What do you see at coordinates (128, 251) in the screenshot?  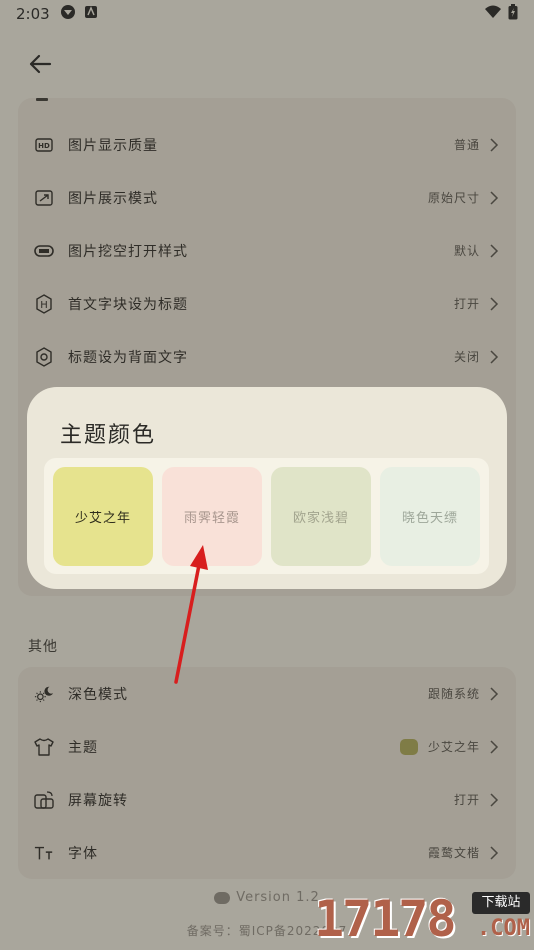 I see `row-label: 图片挖空打开样式` at bounding box center [128, 251].